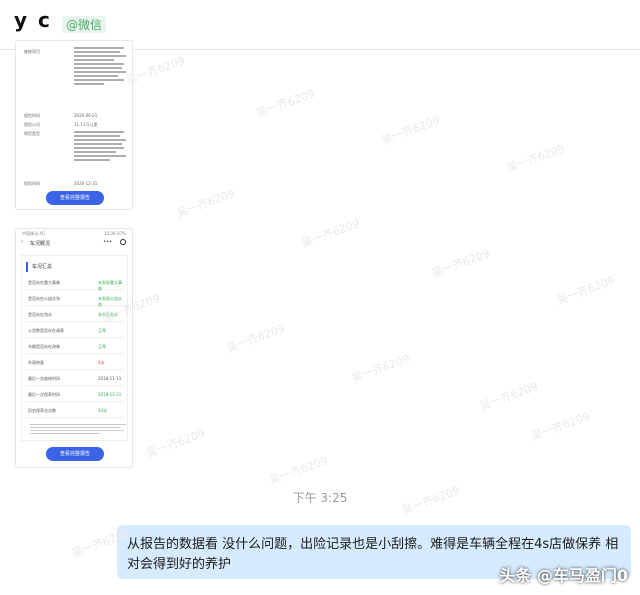 The width and height of the screenshot is (640, 595). I want to click on doc-value: 2020-06-01, so click(86, 115).